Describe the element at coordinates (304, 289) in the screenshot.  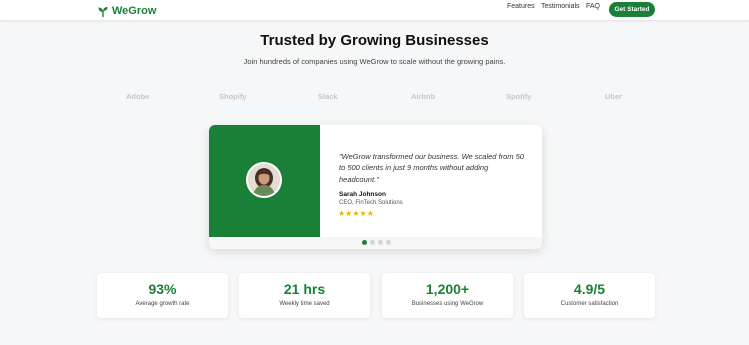
I see `stat-value: 21 hrs` at that location.